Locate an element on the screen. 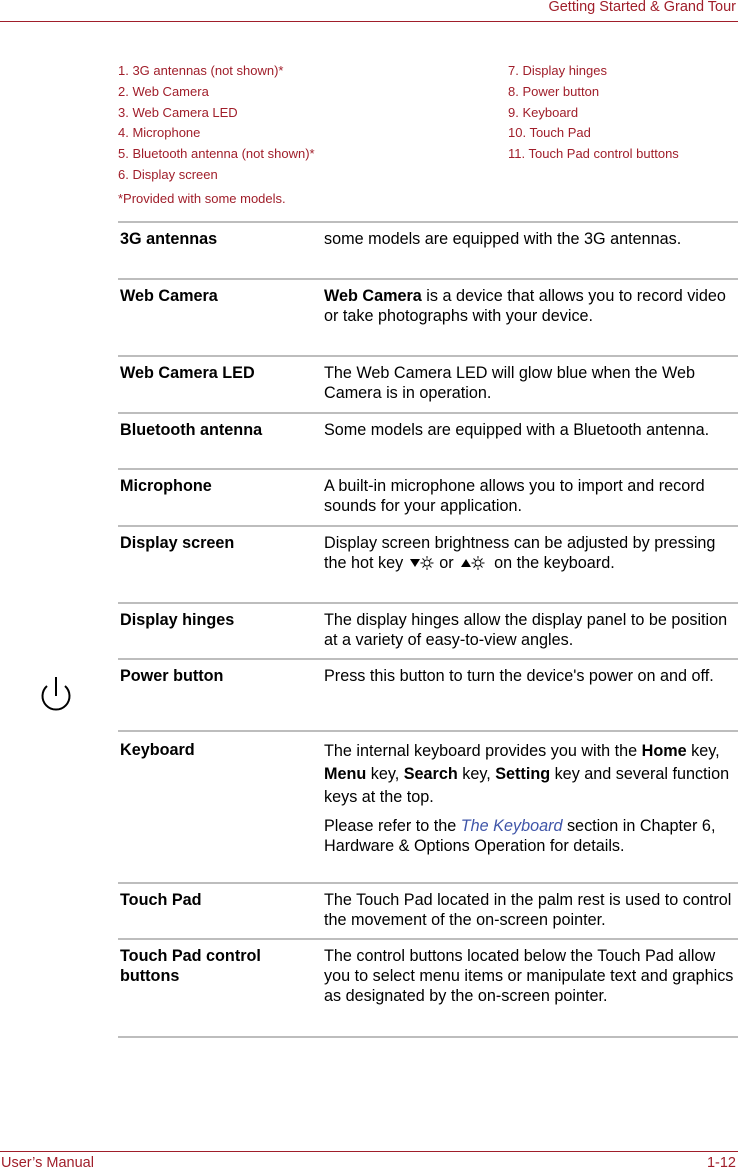  row-term: Web Camera LED is located at coordinates (187, 373).